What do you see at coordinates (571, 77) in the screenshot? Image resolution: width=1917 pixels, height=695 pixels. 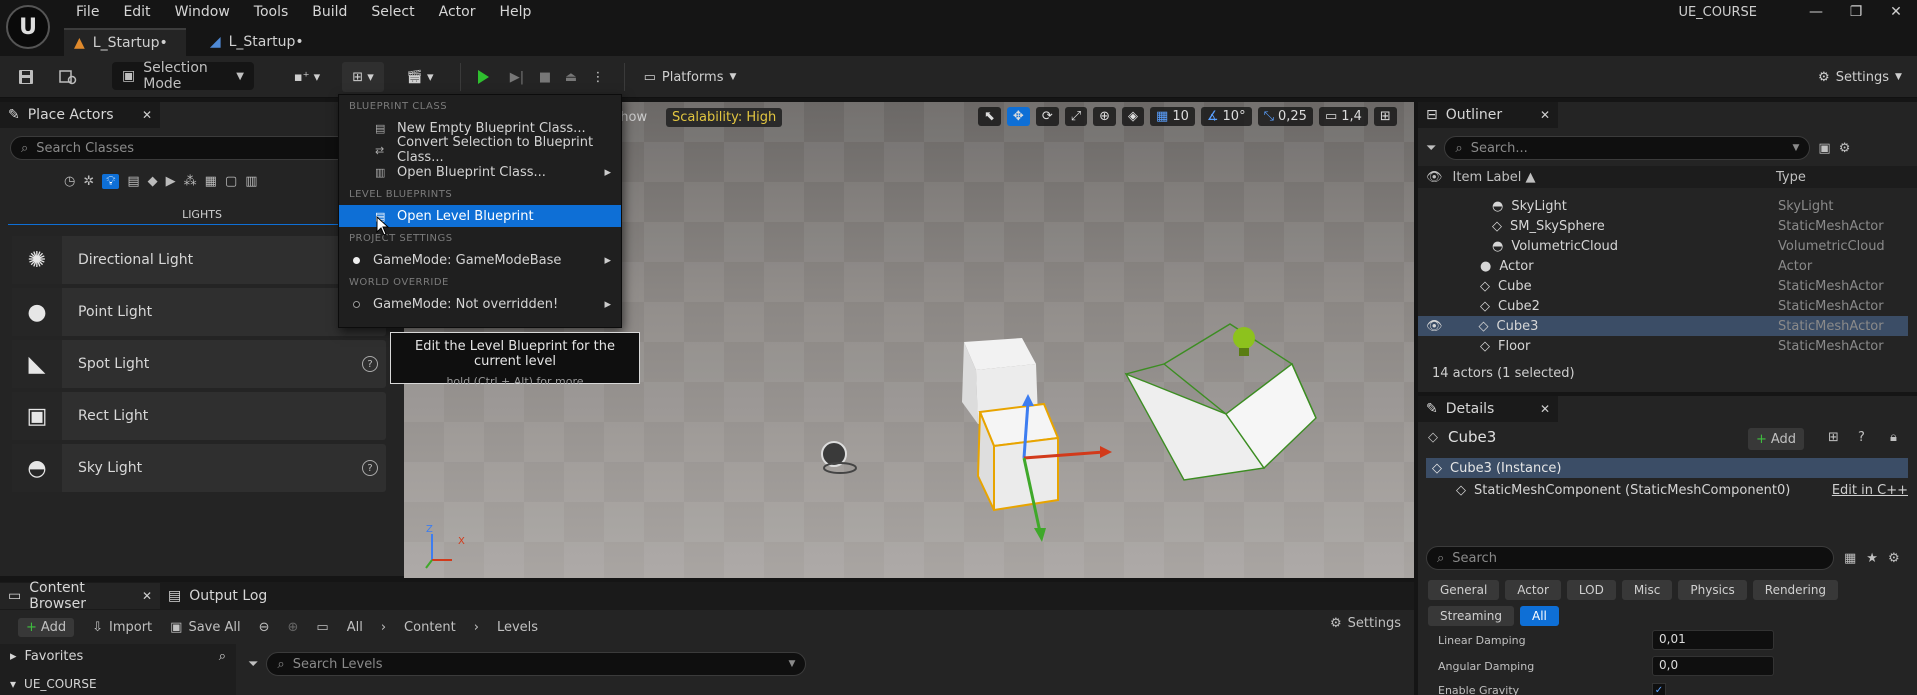 I see `eject-button: ⏏` at bounding box center [571, 77].